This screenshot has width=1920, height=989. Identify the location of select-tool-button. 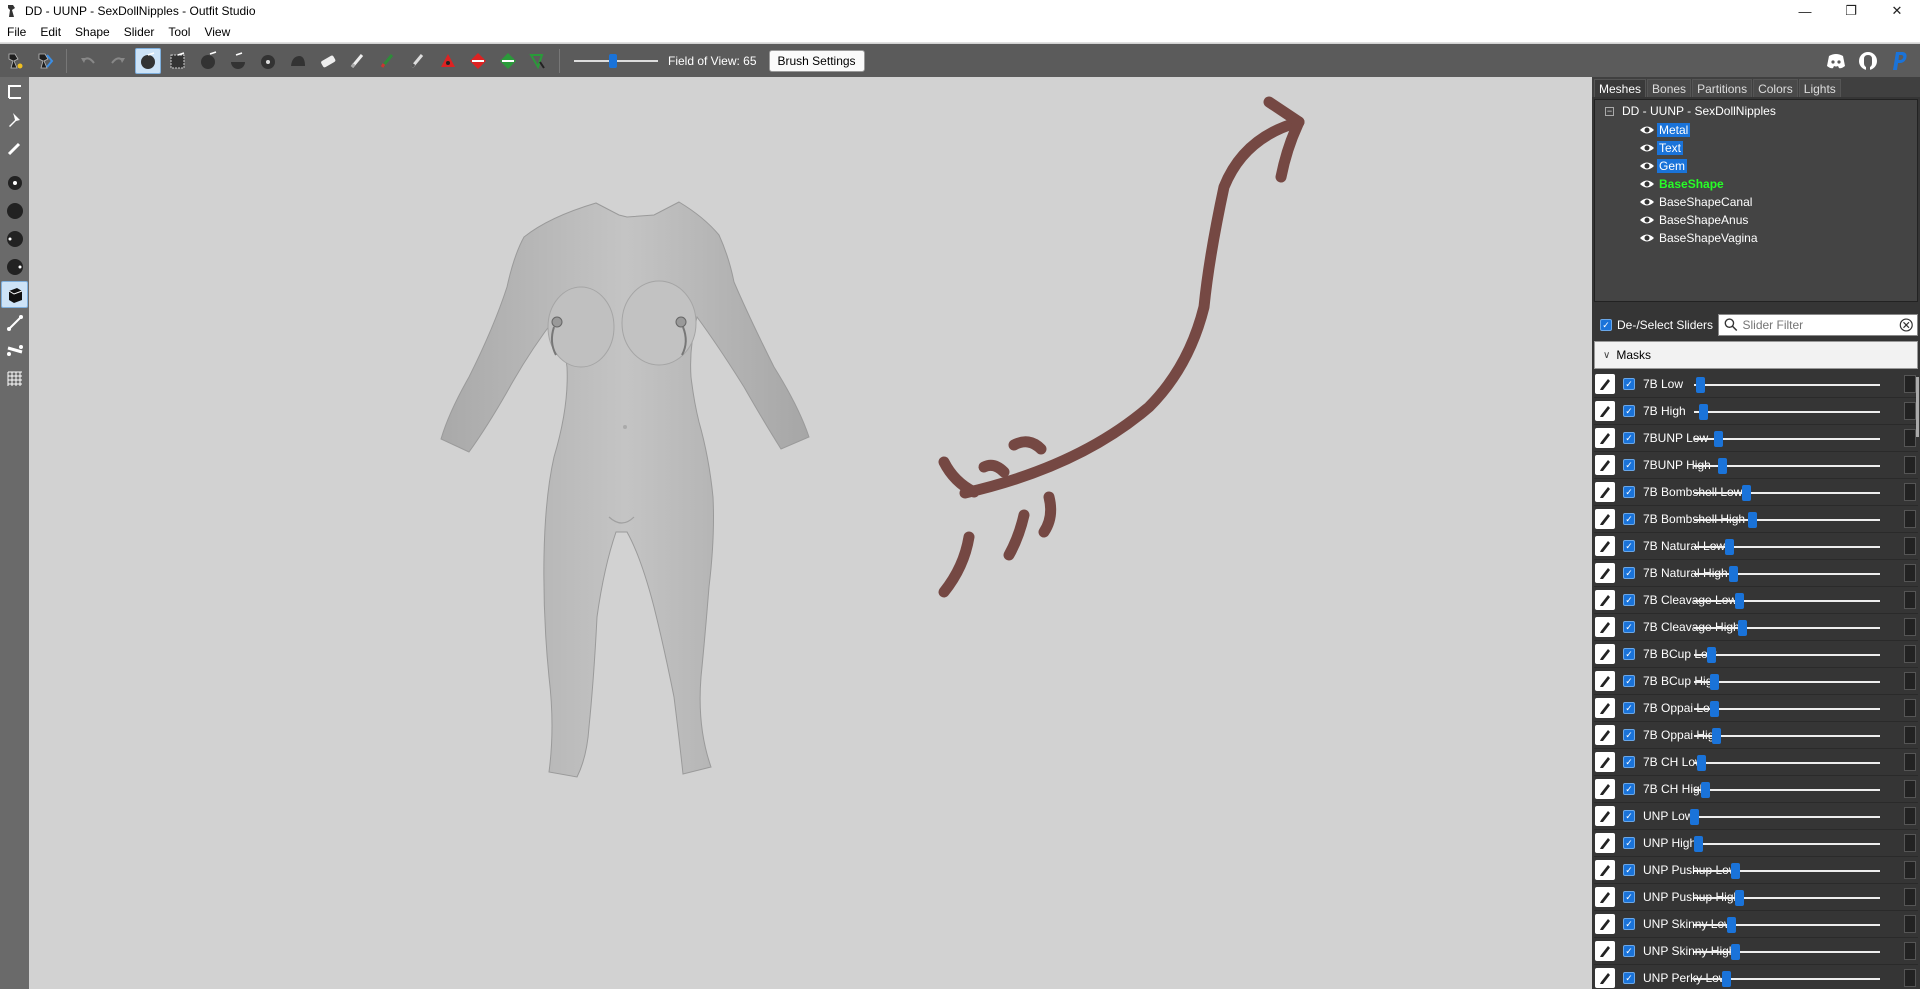
(15, 61).